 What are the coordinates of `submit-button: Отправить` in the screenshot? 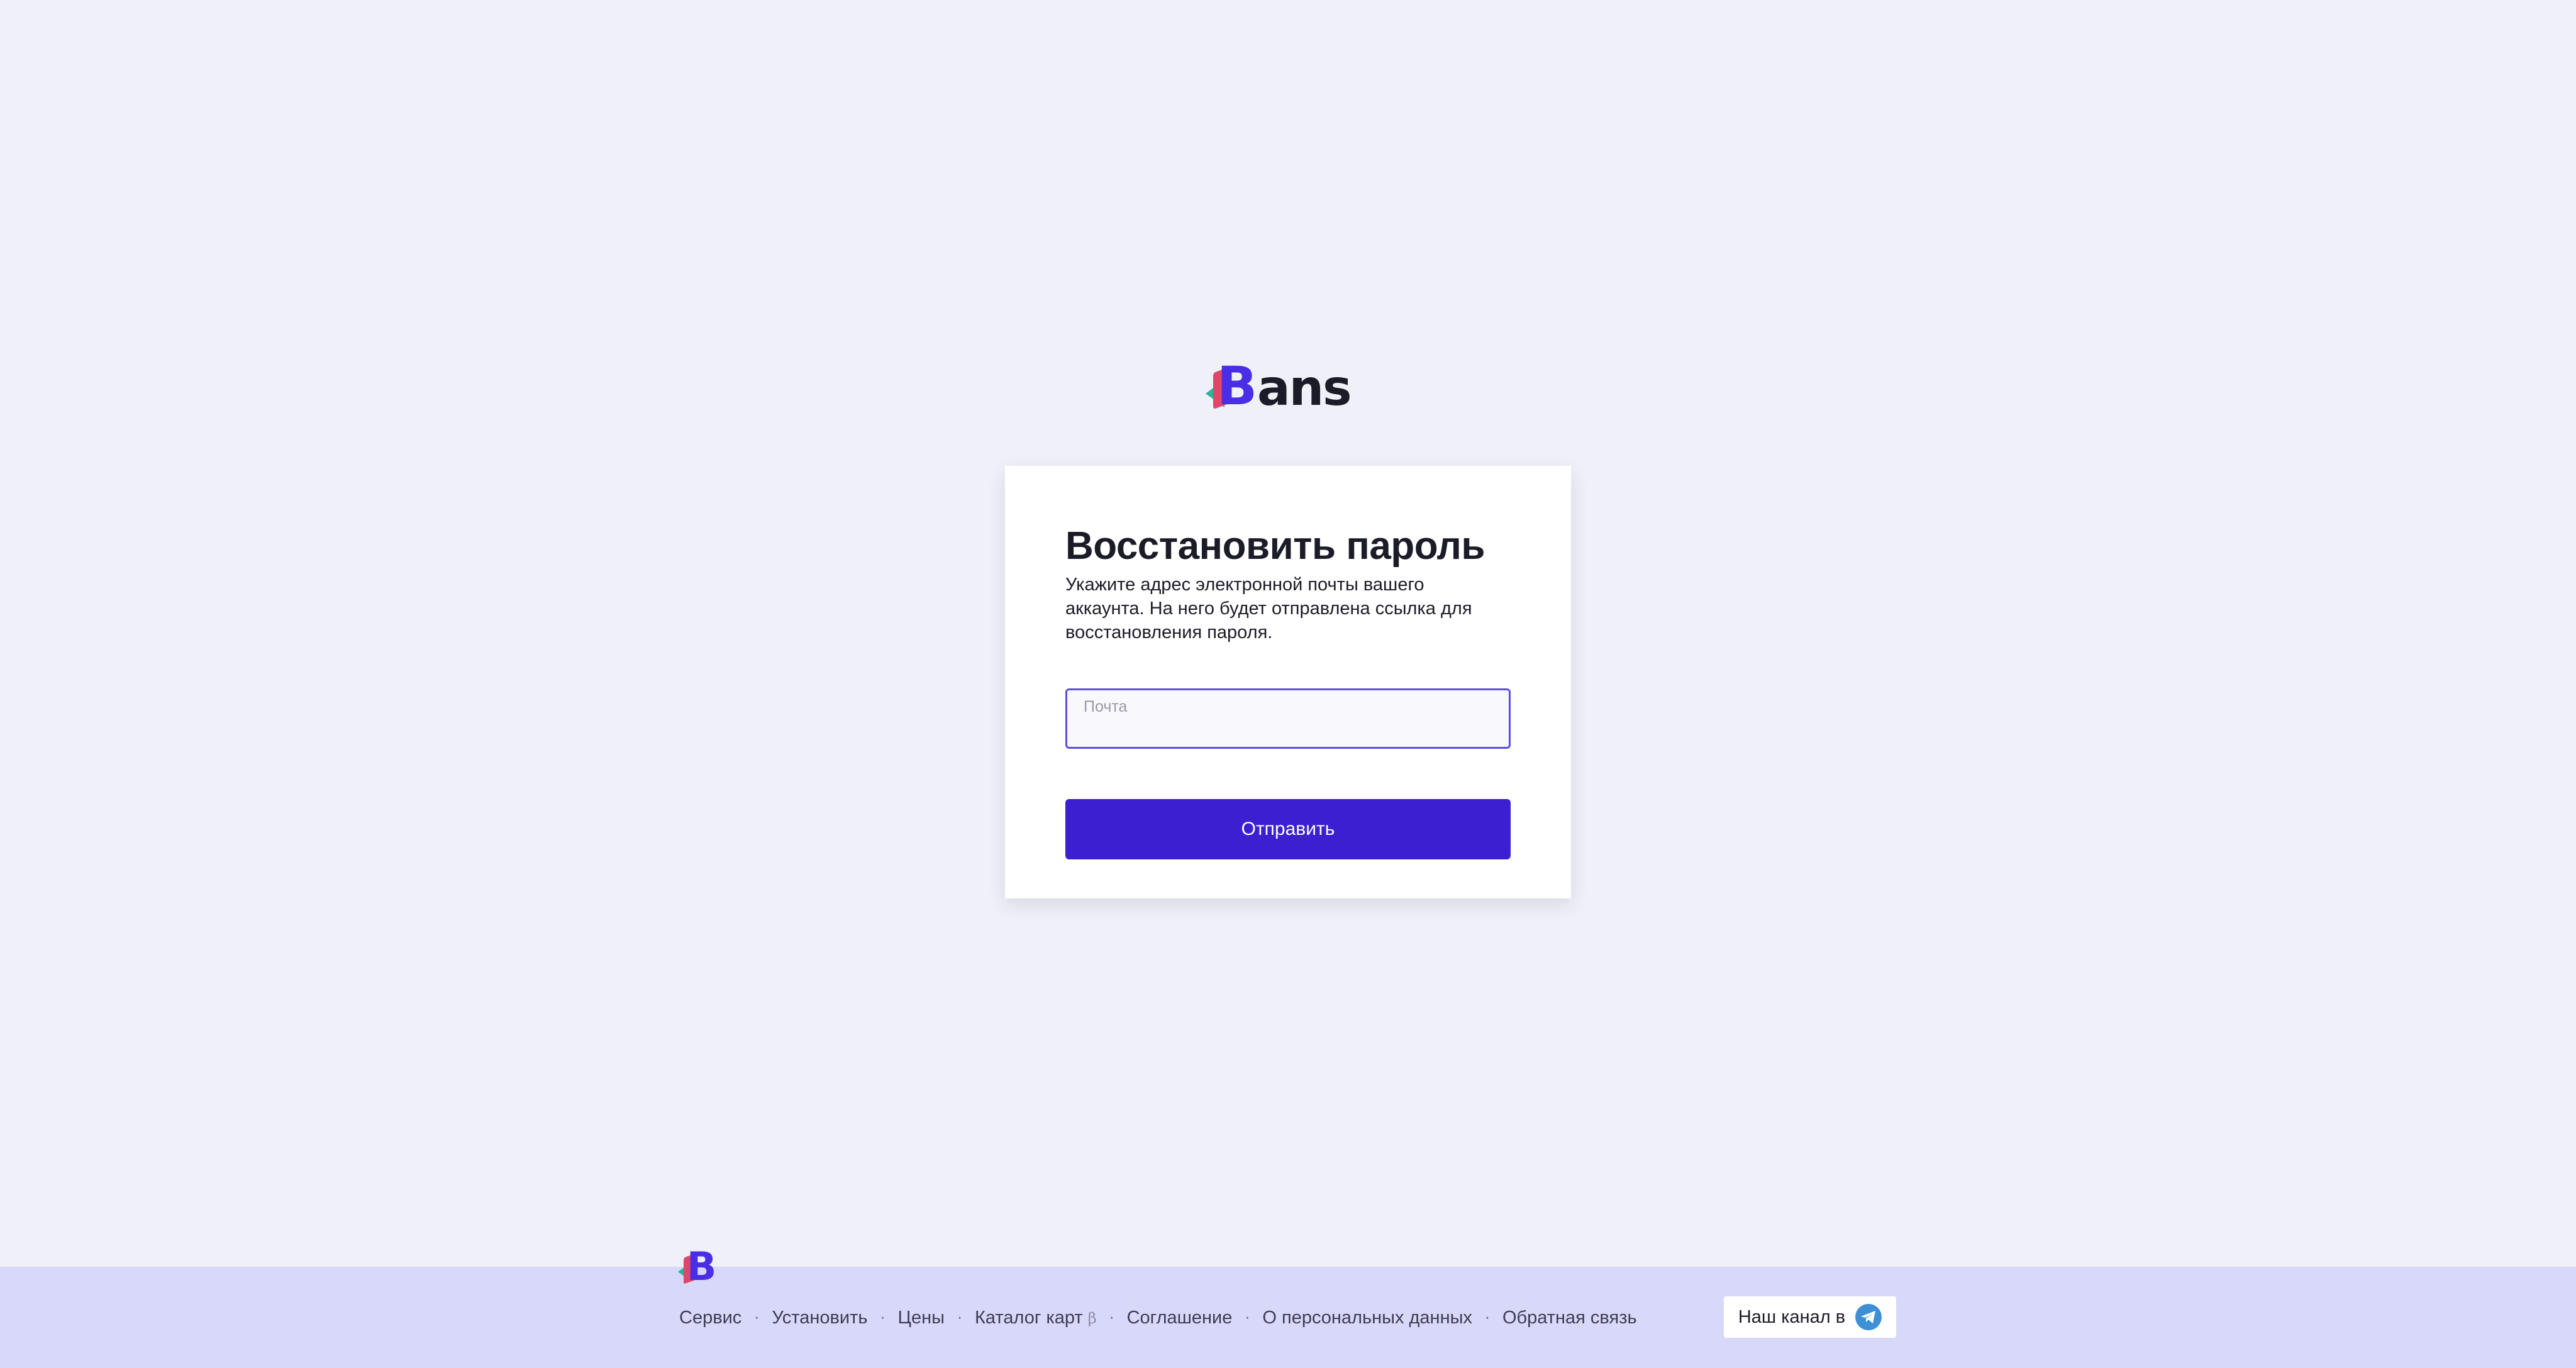 It's located at (1288, 829).